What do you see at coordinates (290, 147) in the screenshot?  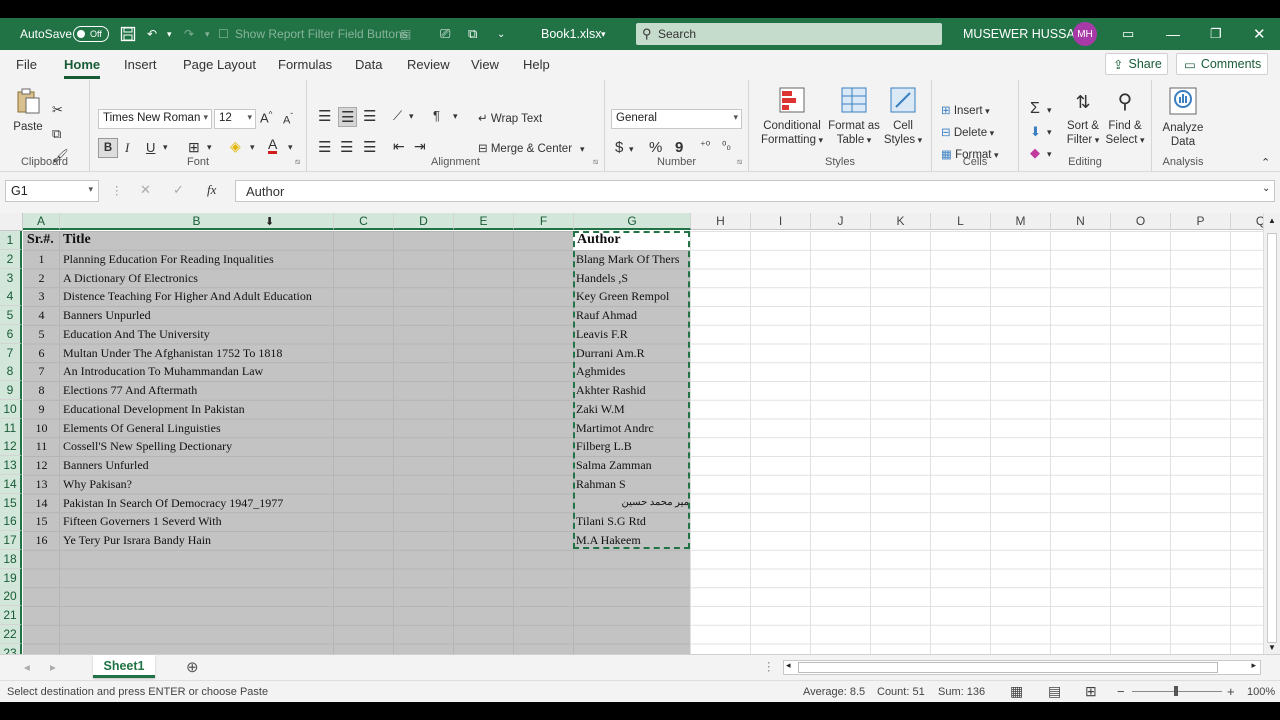 I see `font-color-dropdown-icon: ▾` at bounding box center [290, 147].